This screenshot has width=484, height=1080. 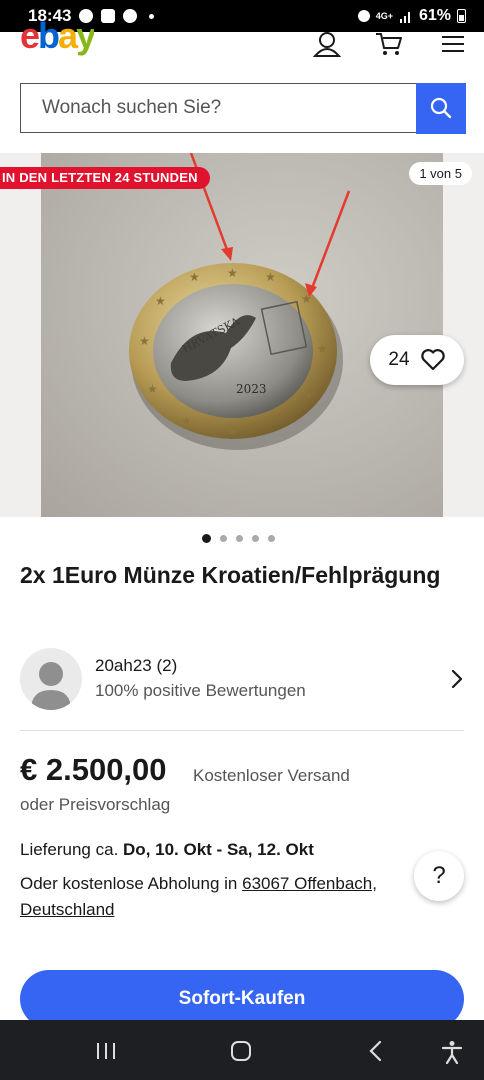 What do you see at coordinates (271, 775) in the screenshot?
I see `shipping-info: Kostenloser Versand` at bounding box center [271, 775].